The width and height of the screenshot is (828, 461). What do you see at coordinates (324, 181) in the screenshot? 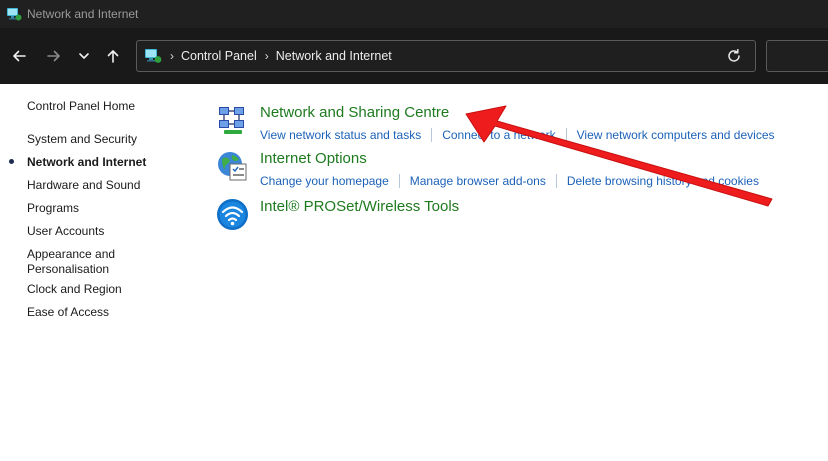
I see `change-homepage-link: Change your homepage` at bounding box center [324, 181].